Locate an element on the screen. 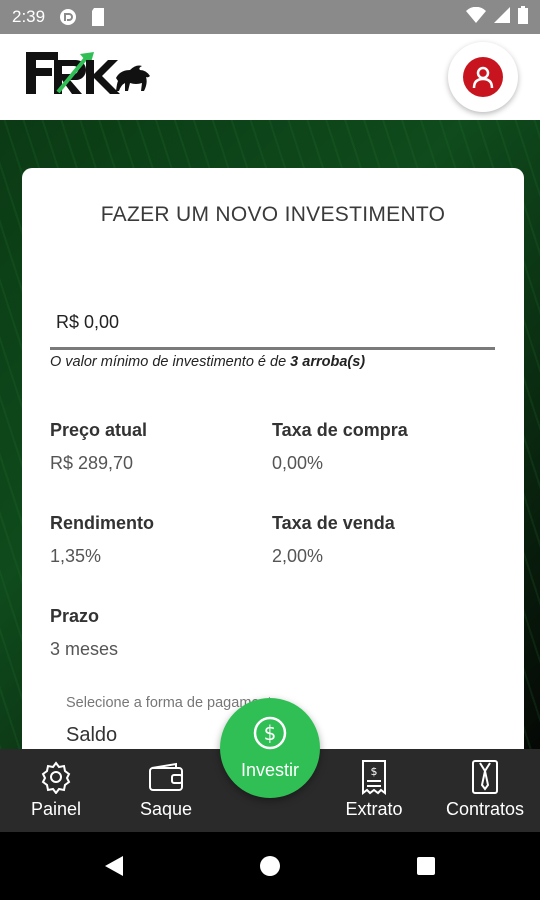 The width and height of the screenshot is (540, 900). home-icon is located at coordinates (270, 866).